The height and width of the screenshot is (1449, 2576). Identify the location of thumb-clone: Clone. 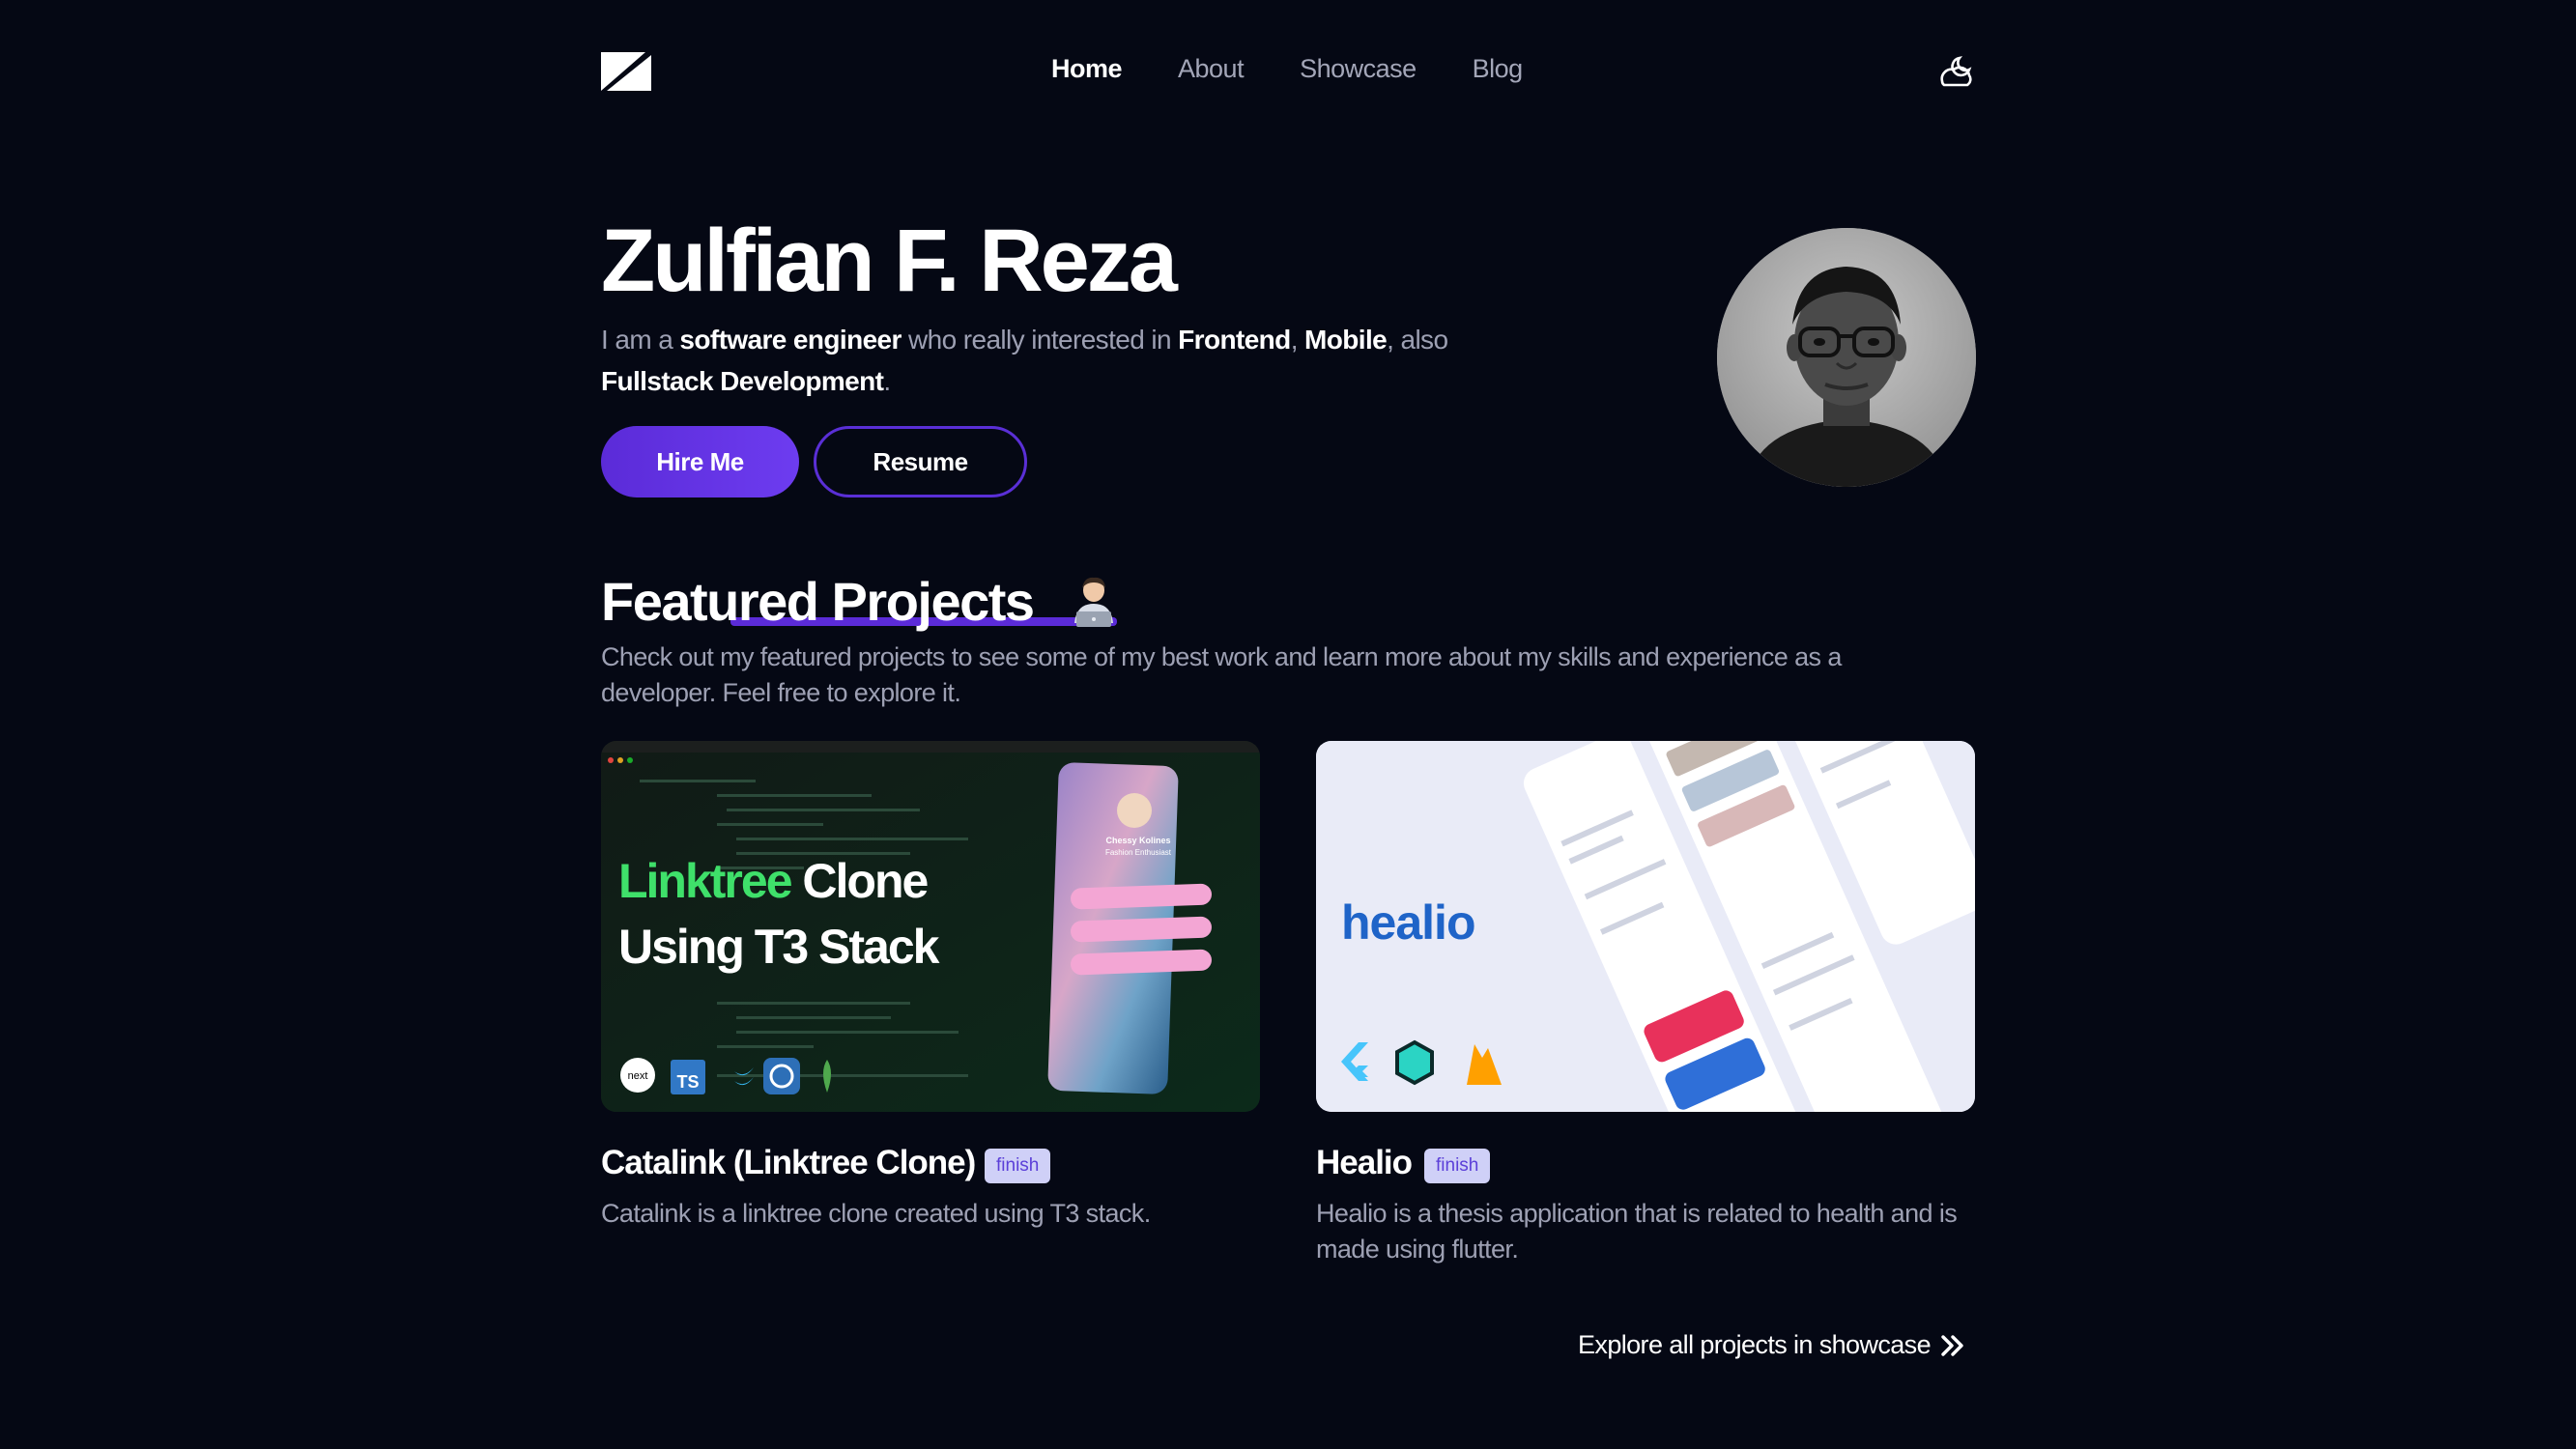
(860, 881).